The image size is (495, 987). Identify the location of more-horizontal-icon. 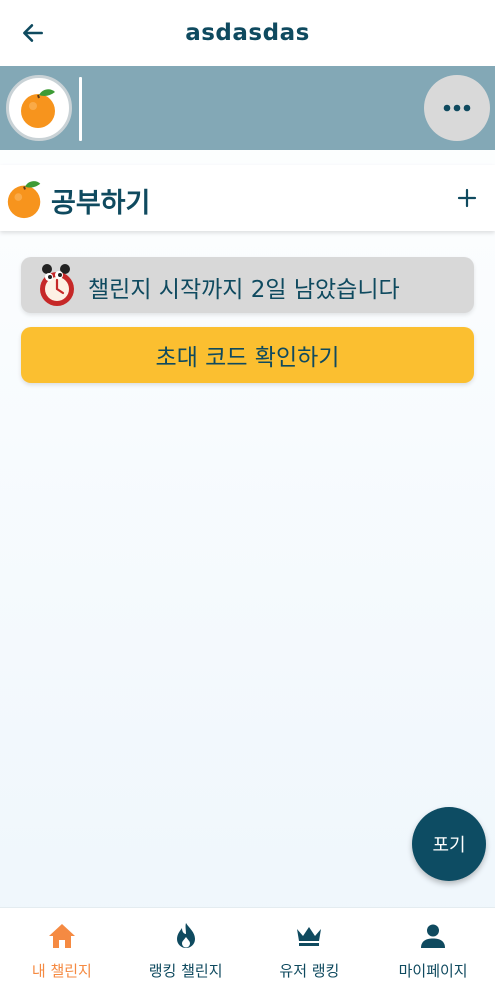
(457, 108).